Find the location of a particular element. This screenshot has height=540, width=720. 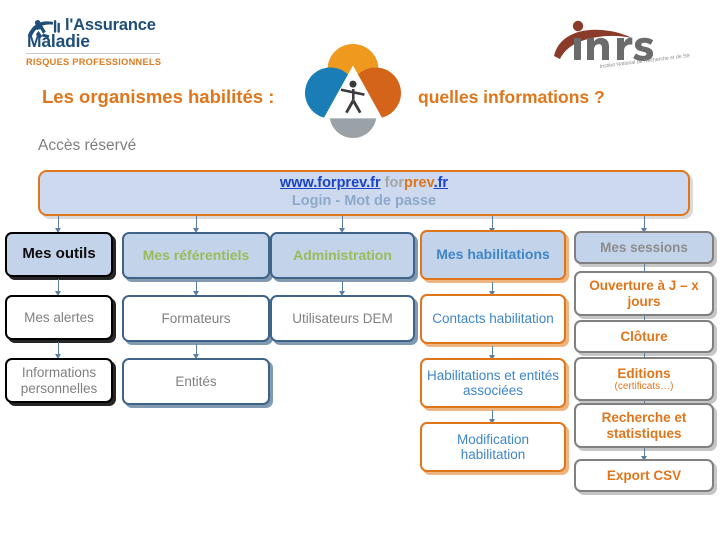

node-label: Informations personnelles is located at coordinates (59, 380).